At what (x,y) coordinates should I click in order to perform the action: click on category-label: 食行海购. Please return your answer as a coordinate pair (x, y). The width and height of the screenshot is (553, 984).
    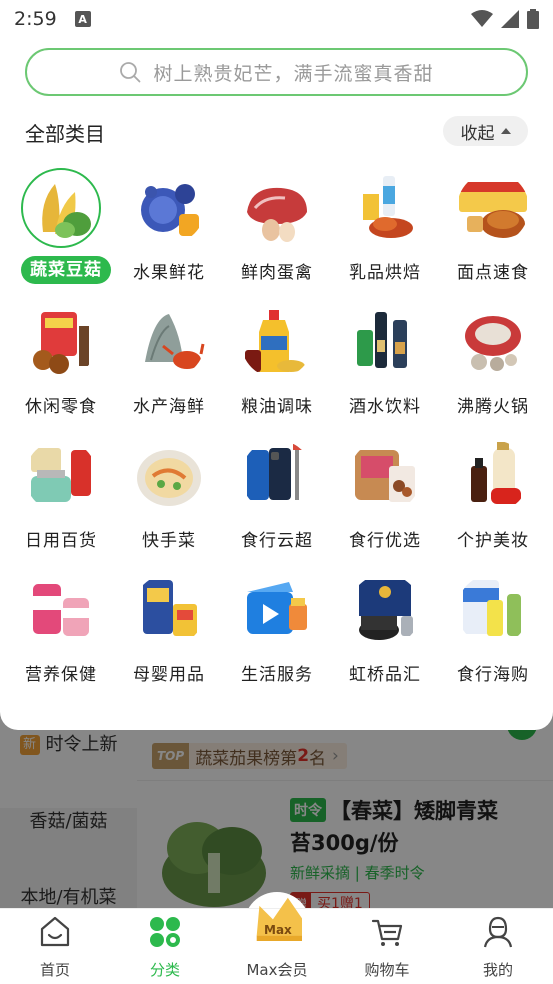
    Looking at the image, I should click on (493, 675).